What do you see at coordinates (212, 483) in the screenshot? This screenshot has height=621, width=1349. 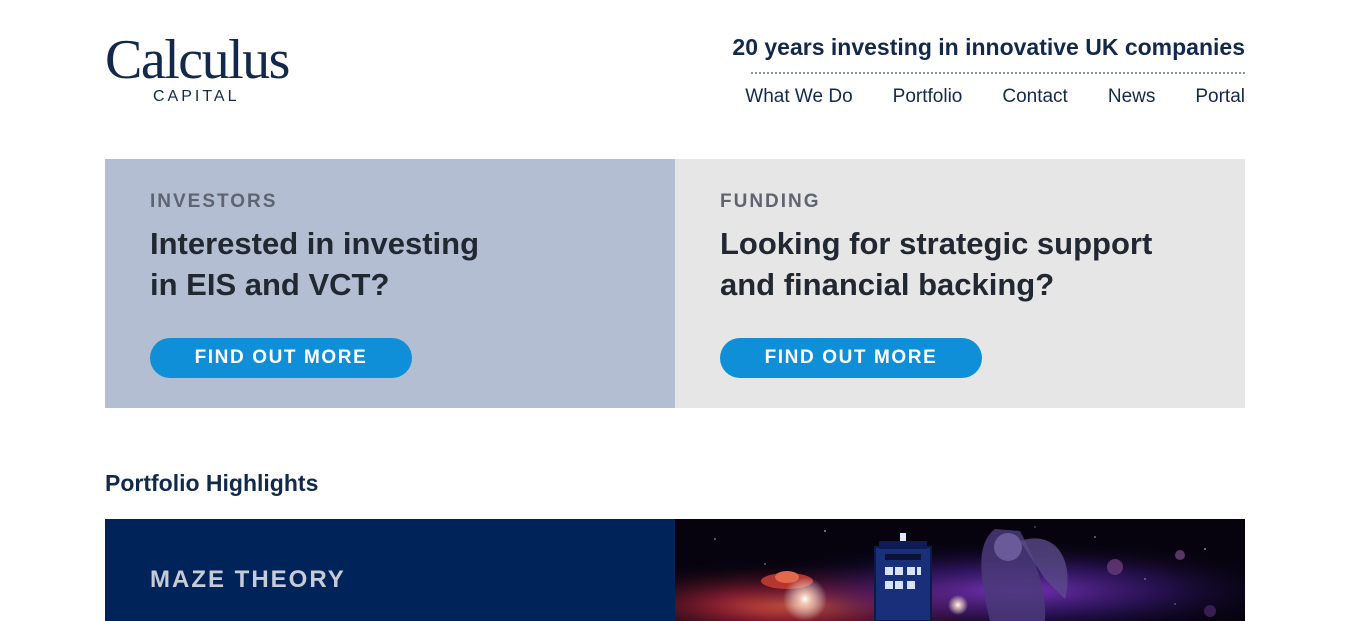 I see `portfolio-highlights-title: Portfolio Highlights` at bounding box center [212, 483].